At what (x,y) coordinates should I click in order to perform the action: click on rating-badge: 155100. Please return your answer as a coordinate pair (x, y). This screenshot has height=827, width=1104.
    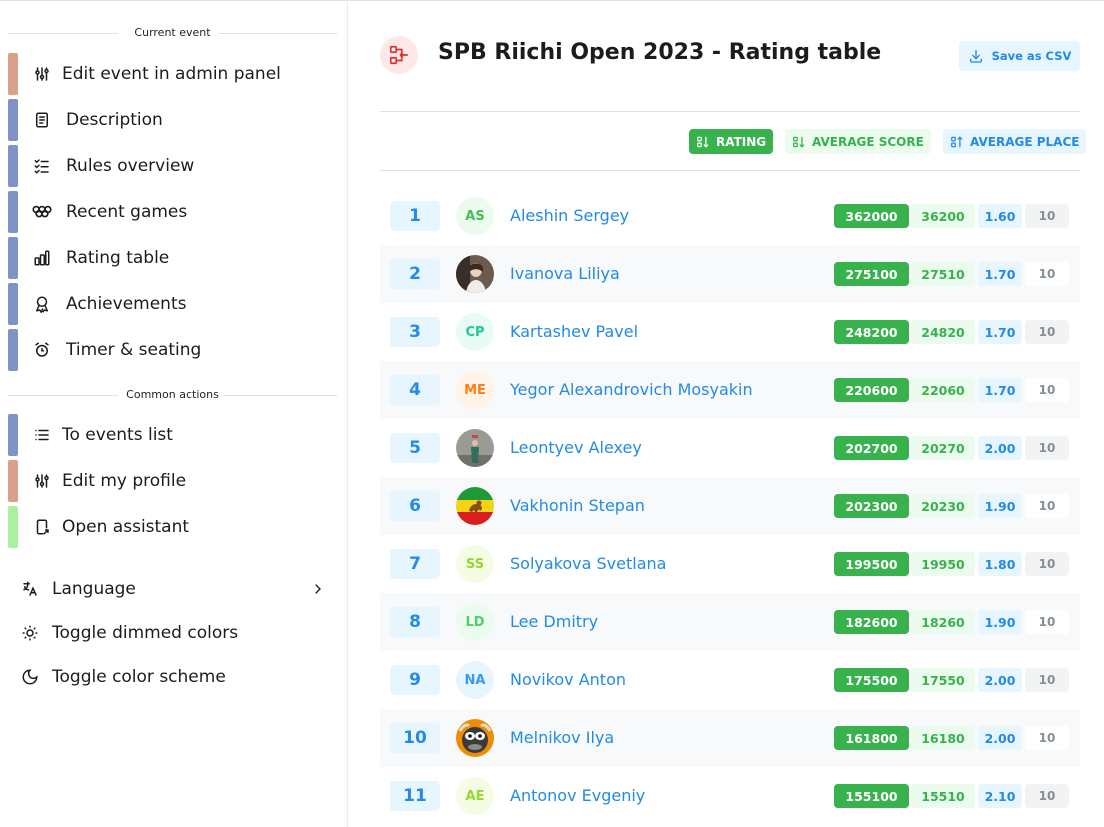
    Looking at the image, I should click on (871, 796).